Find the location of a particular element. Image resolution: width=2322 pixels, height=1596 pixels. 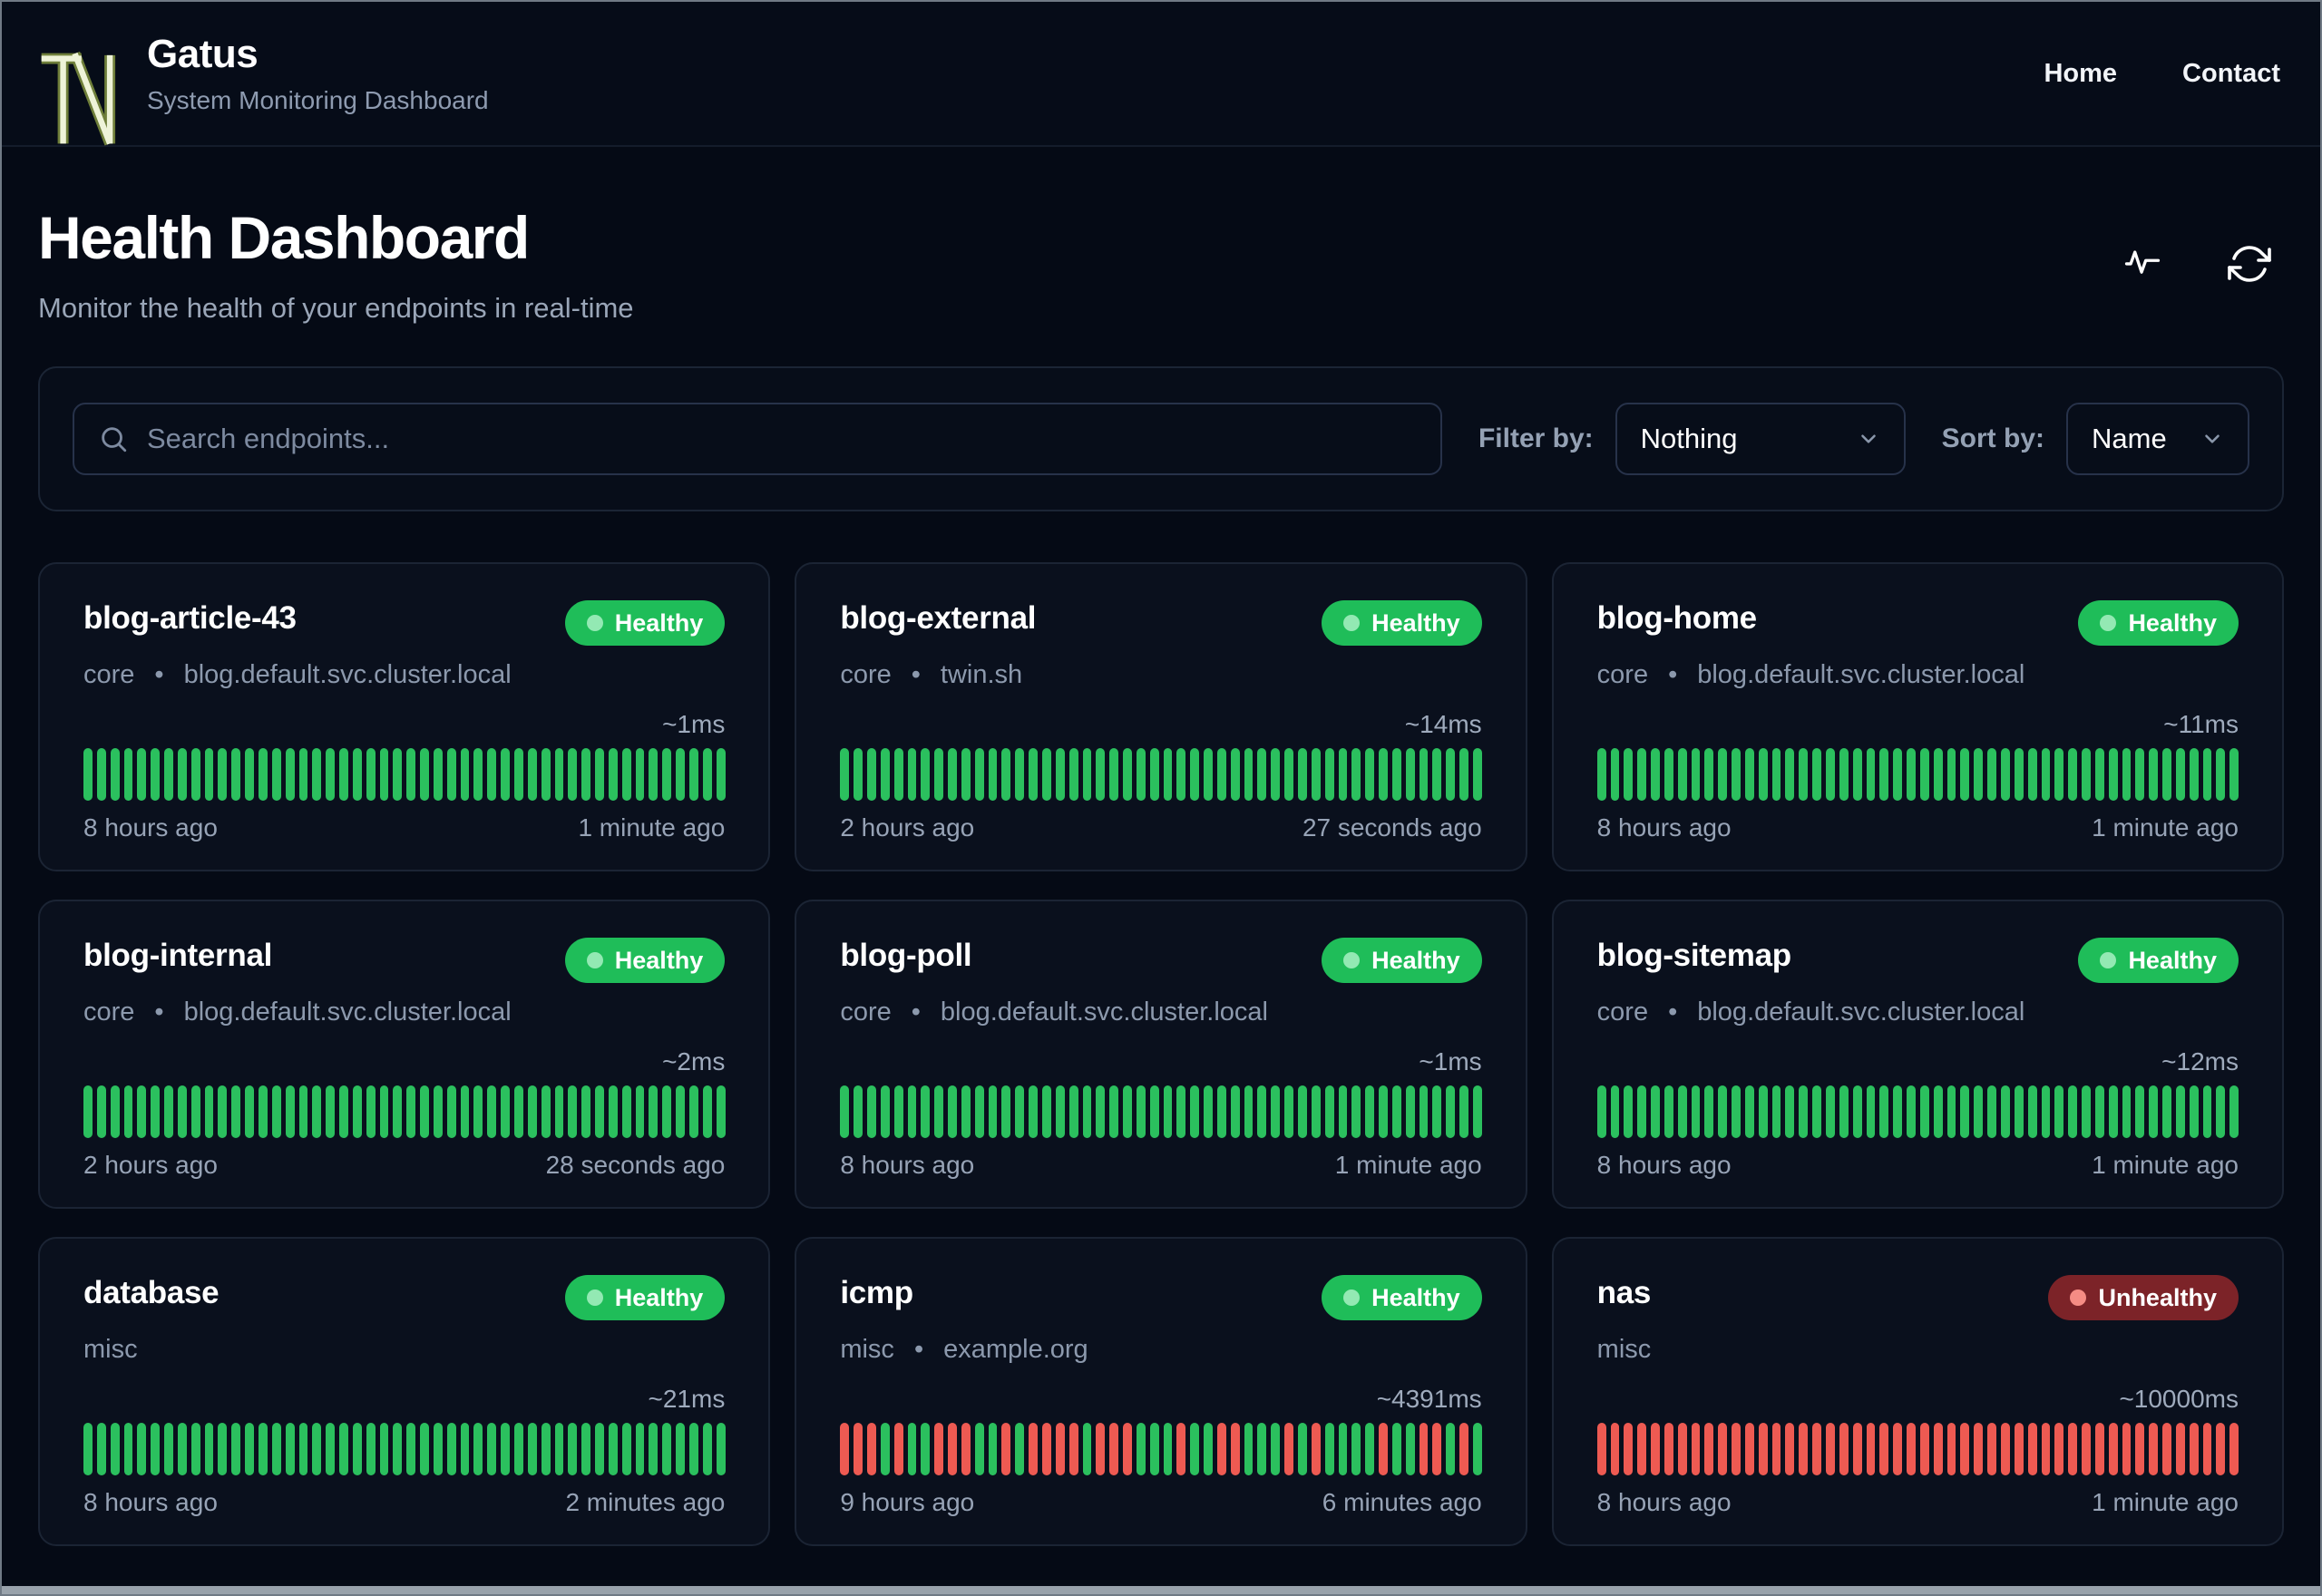

search-input is located at coordinates (782, 439).